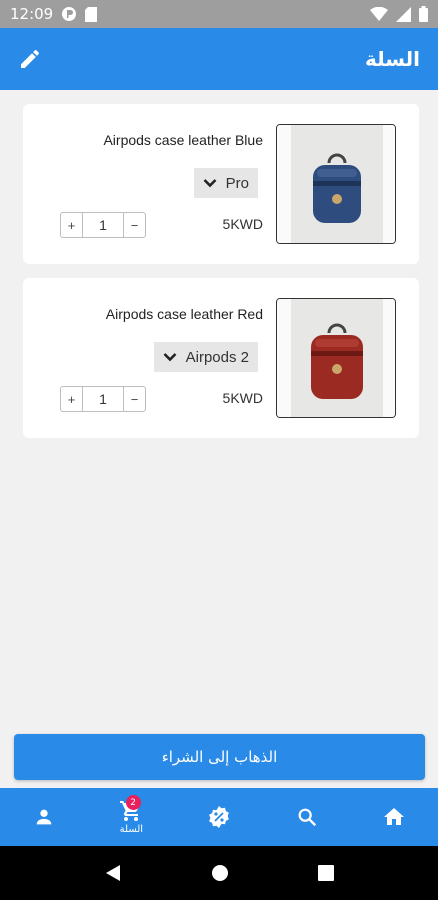  I want to click on home-icon, so click(394, 816).